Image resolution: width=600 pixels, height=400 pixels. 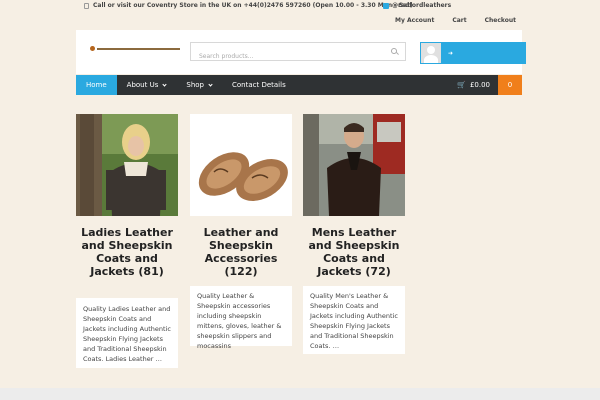 I want to click on nav-item-about-us: About Us, so click(x=147, y=85).